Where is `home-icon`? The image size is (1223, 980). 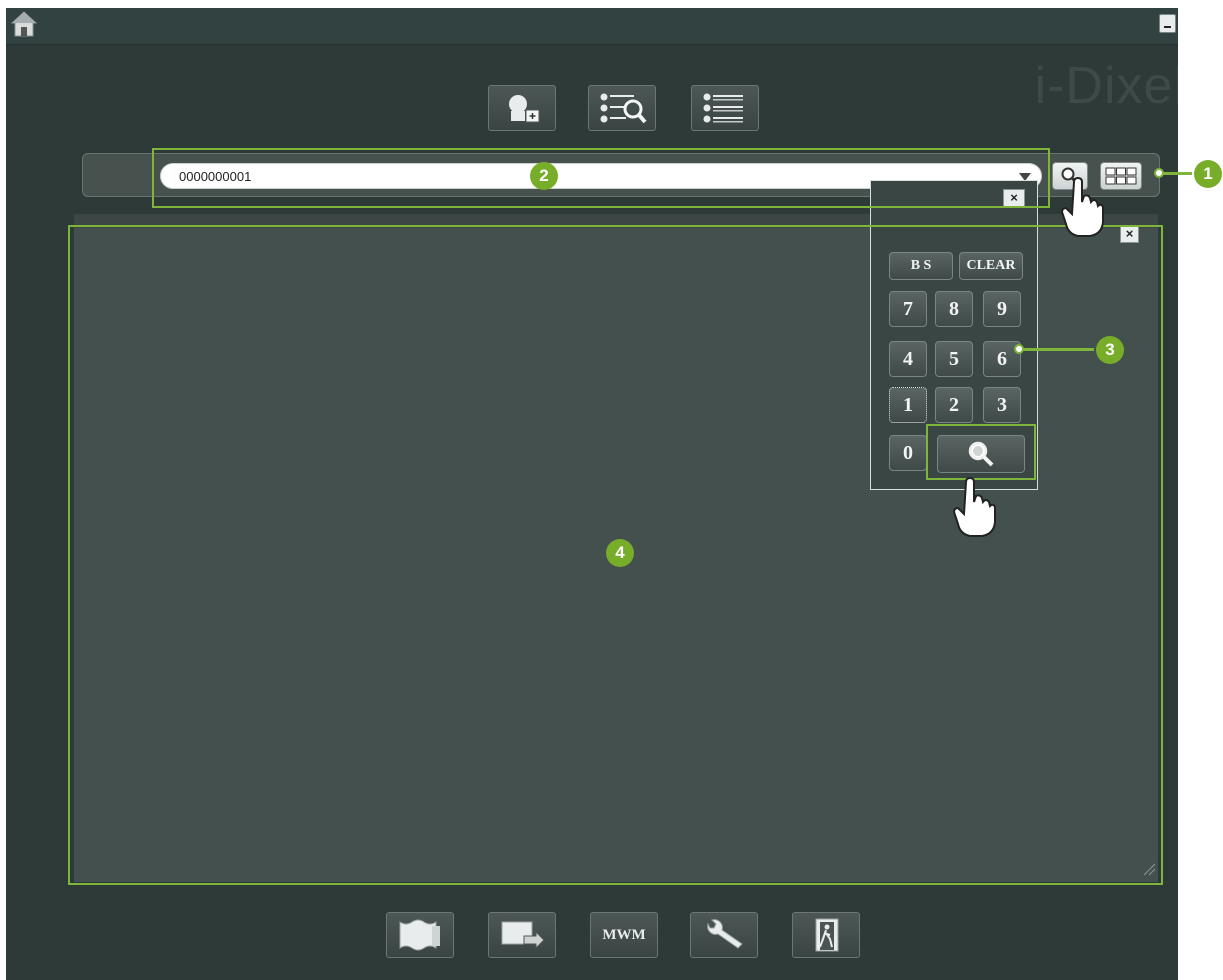
home-icon is located at coordinates (24, 24).